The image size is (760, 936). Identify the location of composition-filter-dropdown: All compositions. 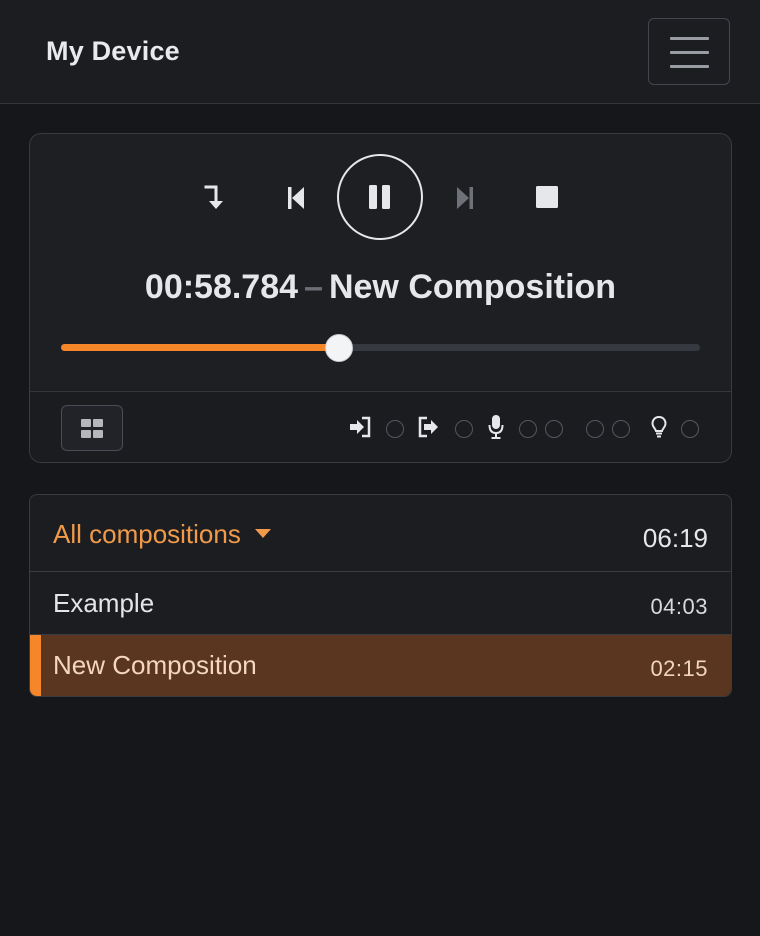
(162, 534).